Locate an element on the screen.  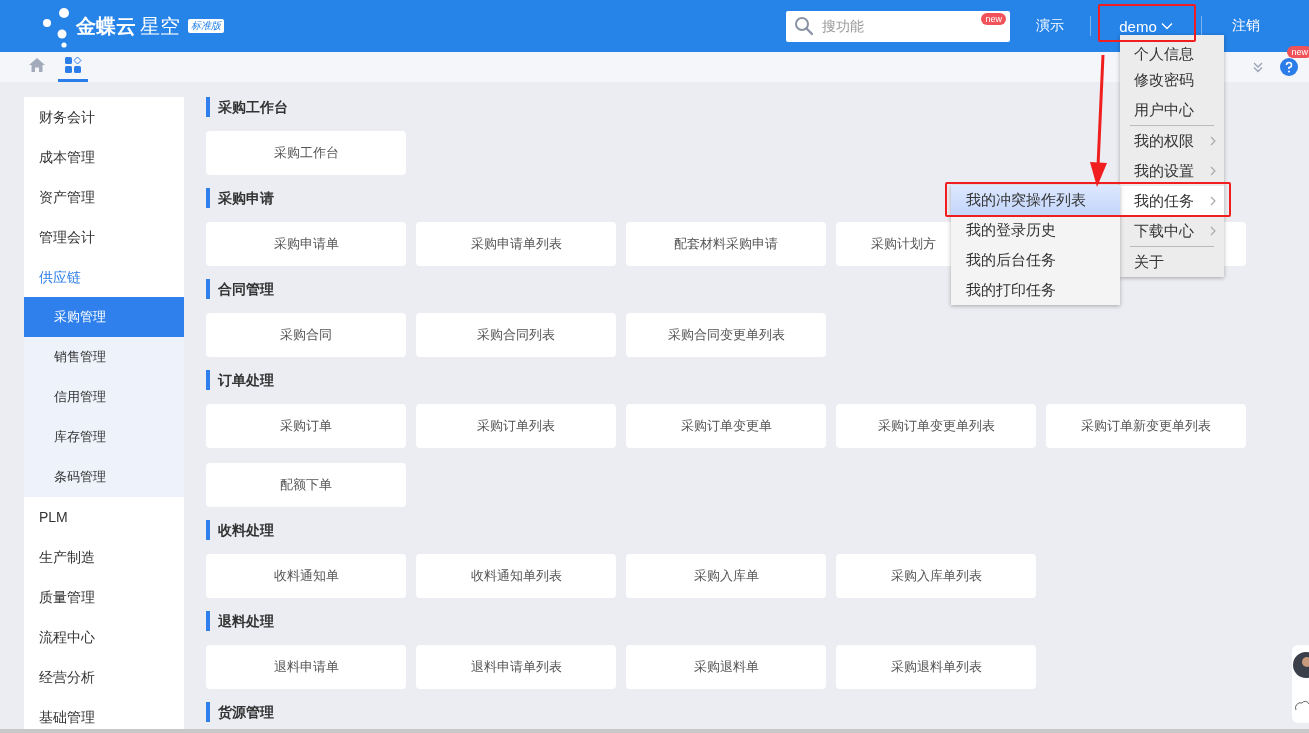
card-label: 采购申请单列表 is located at coordinates (516, 244).